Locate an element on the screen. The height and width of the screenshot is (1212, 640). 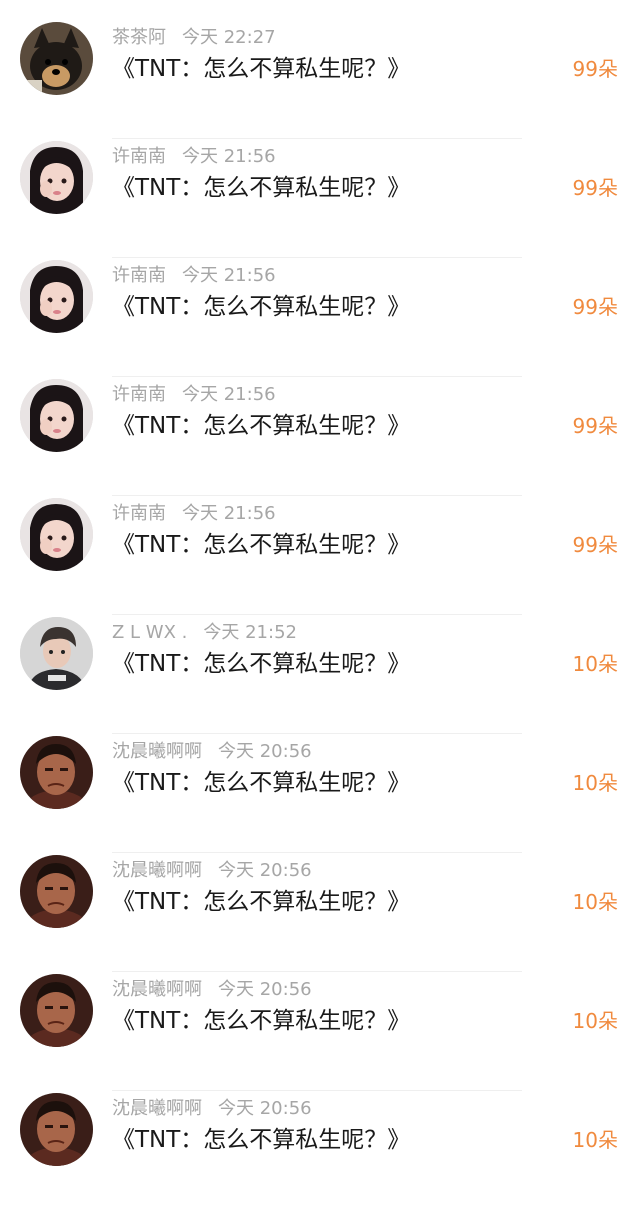
sender-name: 茶茶阿 is located at coordinates (139, 37).